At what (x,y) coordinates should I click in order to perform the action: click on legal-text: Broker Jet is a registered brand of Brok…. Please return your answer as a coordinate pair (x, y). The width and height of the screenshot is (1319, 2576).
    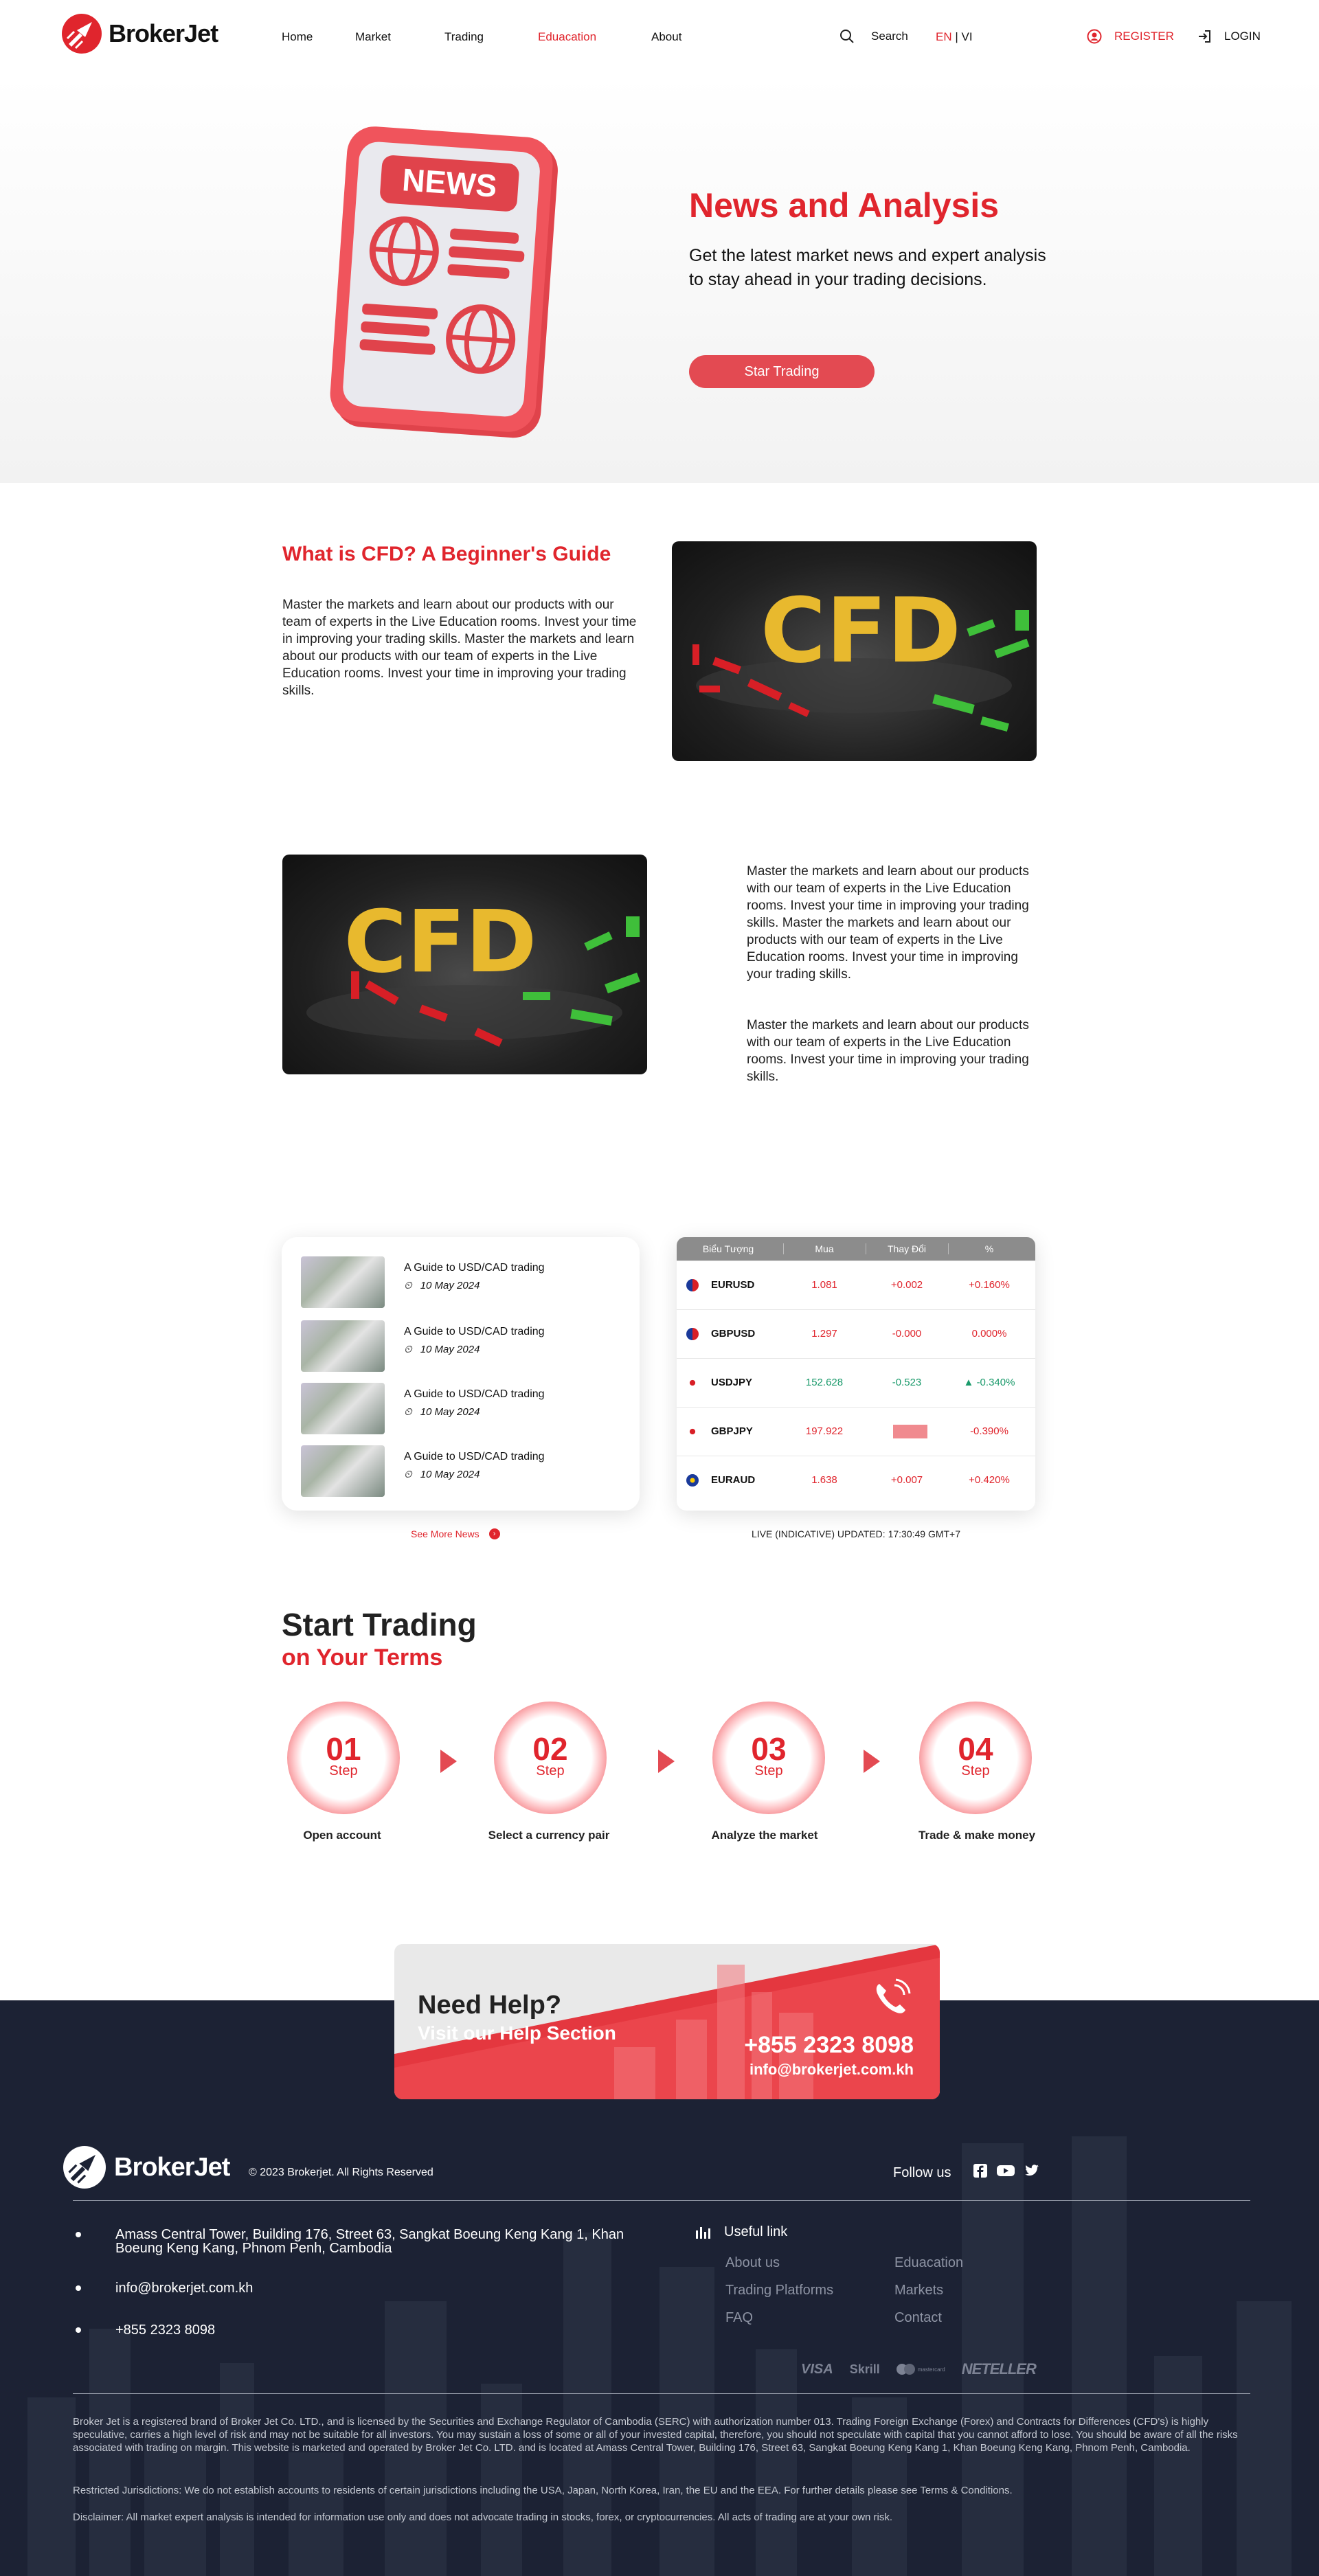
    Looking at the image, I should click on (656, 2435).